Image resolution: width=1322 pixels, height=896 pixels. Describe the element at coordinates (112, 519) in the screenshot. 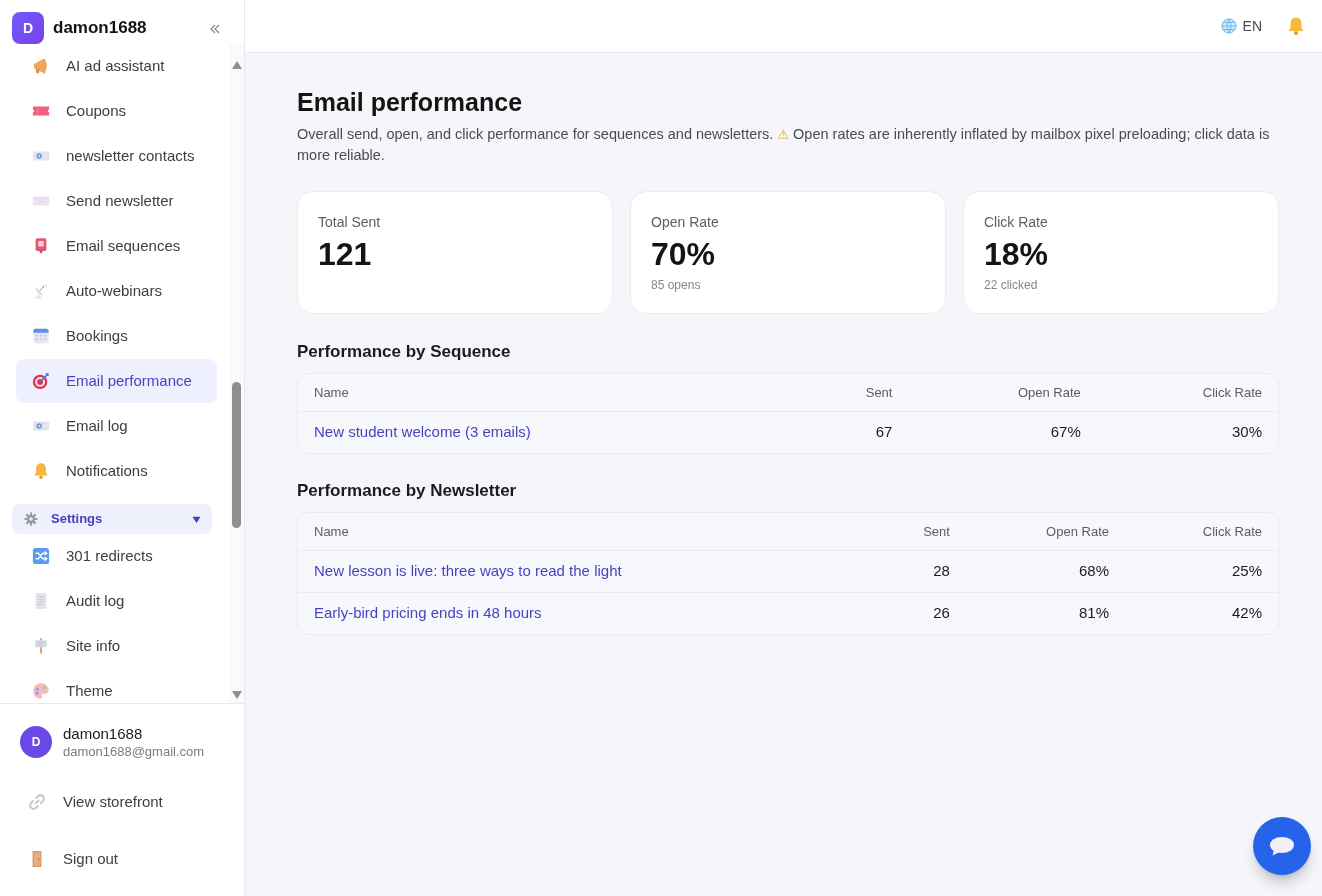

I see `settings-group: Settings` at that location.